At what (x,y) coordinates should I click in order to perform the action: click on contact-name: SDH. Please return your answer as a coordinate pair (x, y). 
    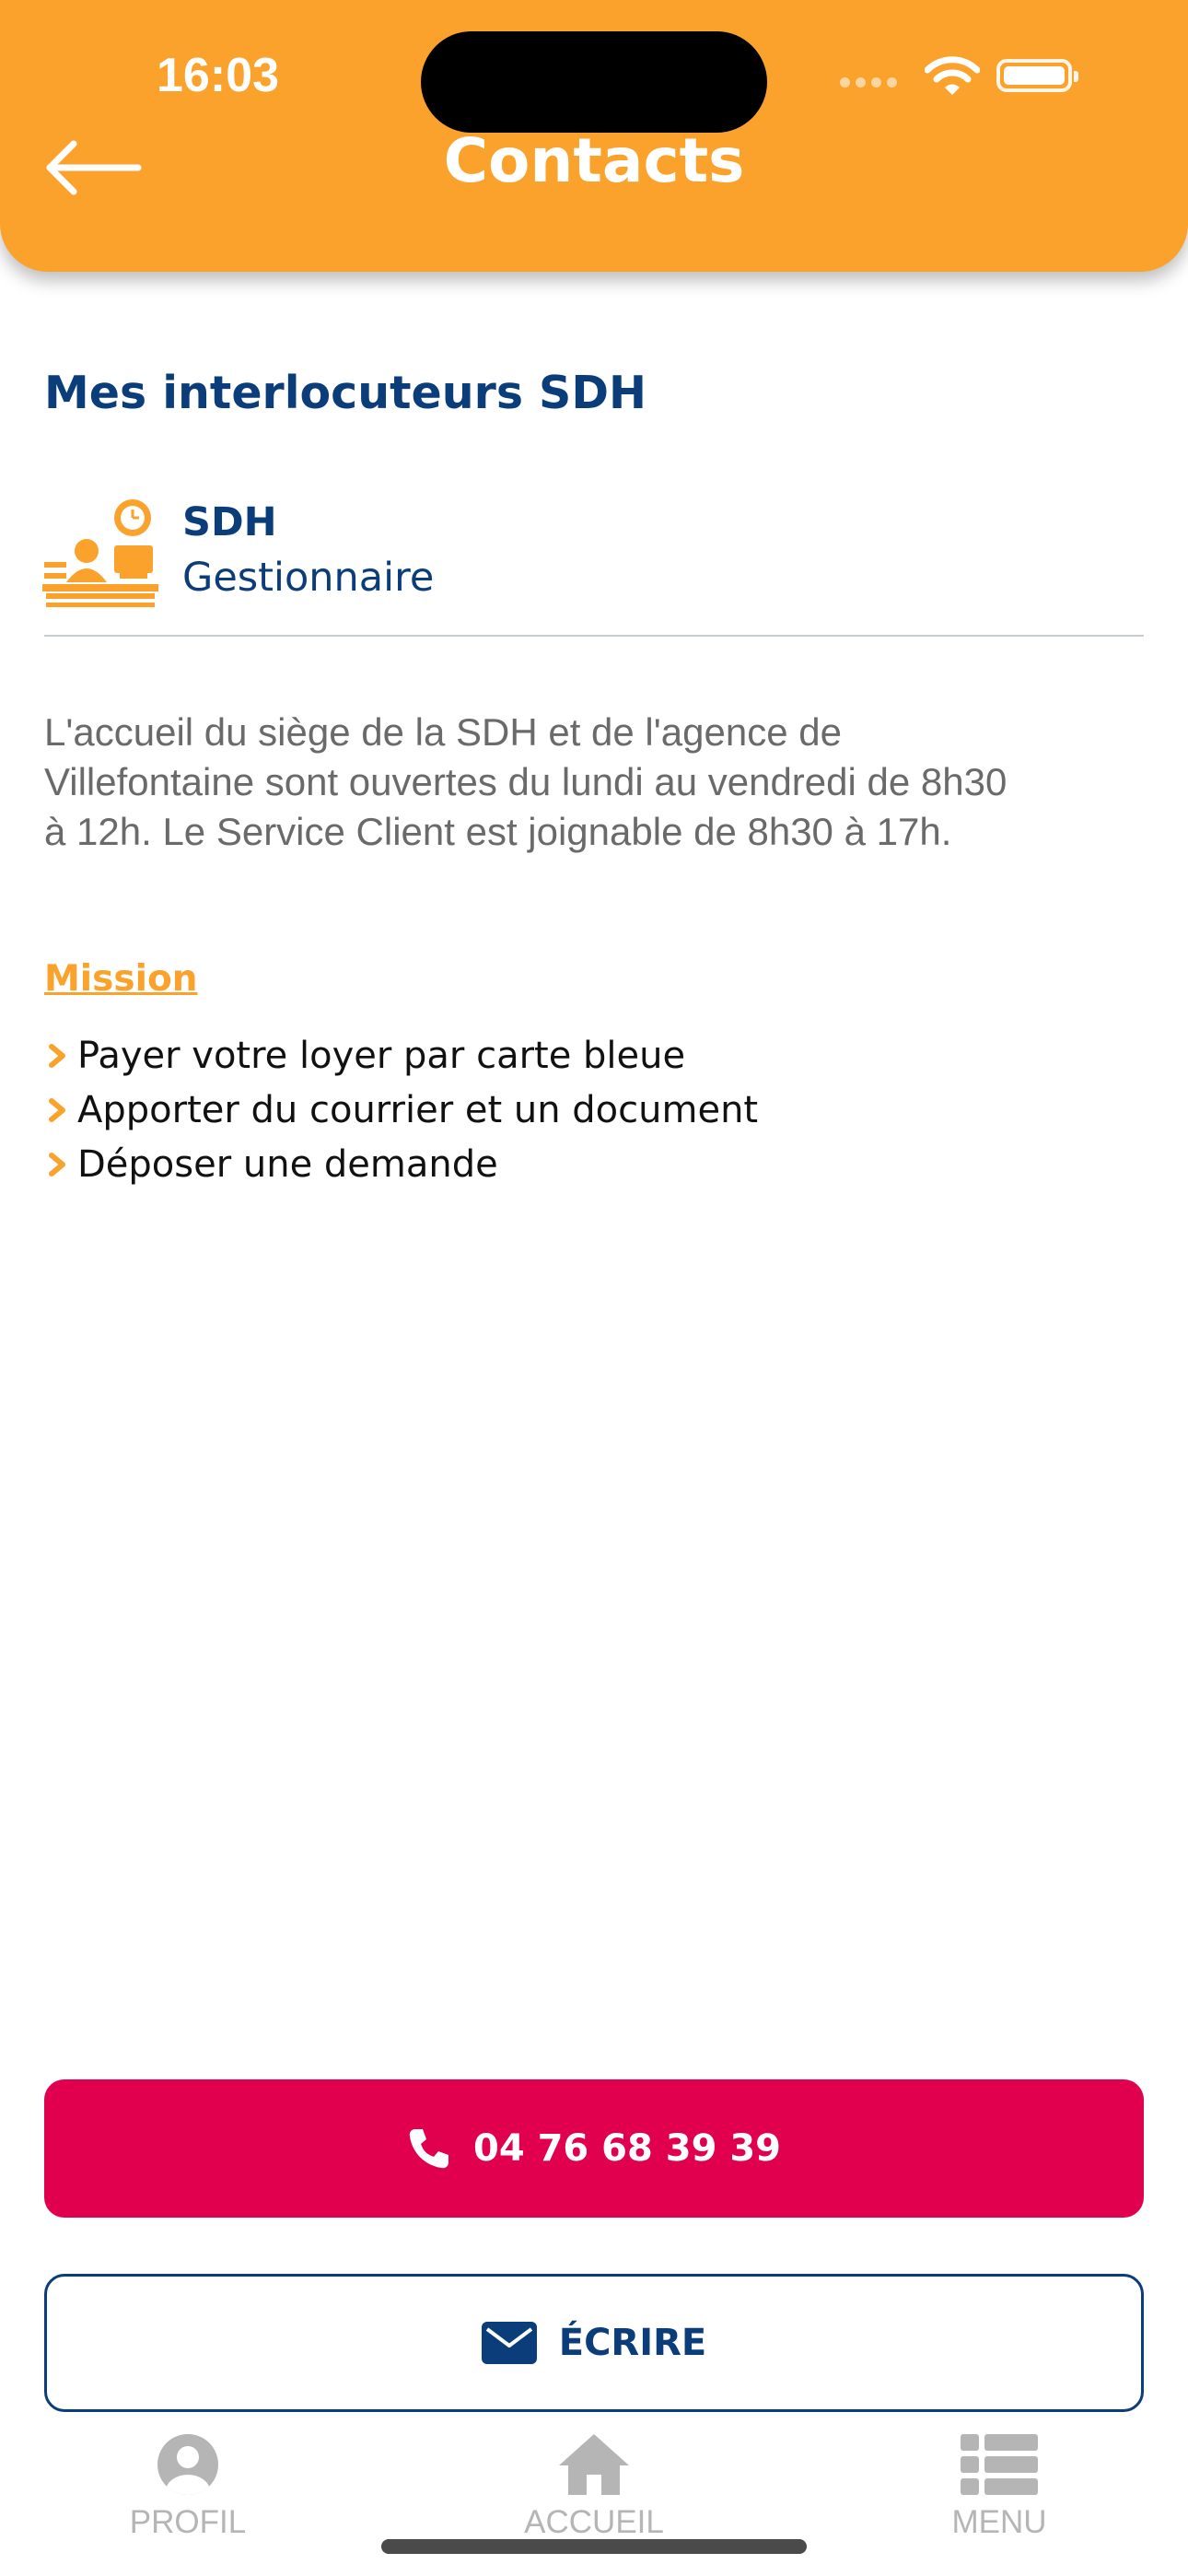
    Looking at the image, I should click on (230, 522).